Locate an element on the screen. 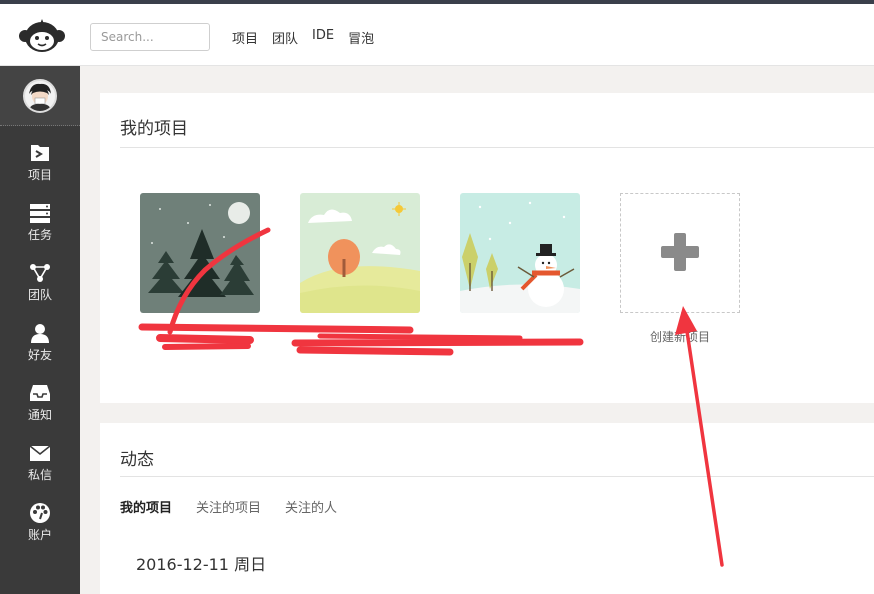 The width and height of the screenshot is (874, 594). tab-my-projects: 我的项目 is located at coordinates (146, 506).